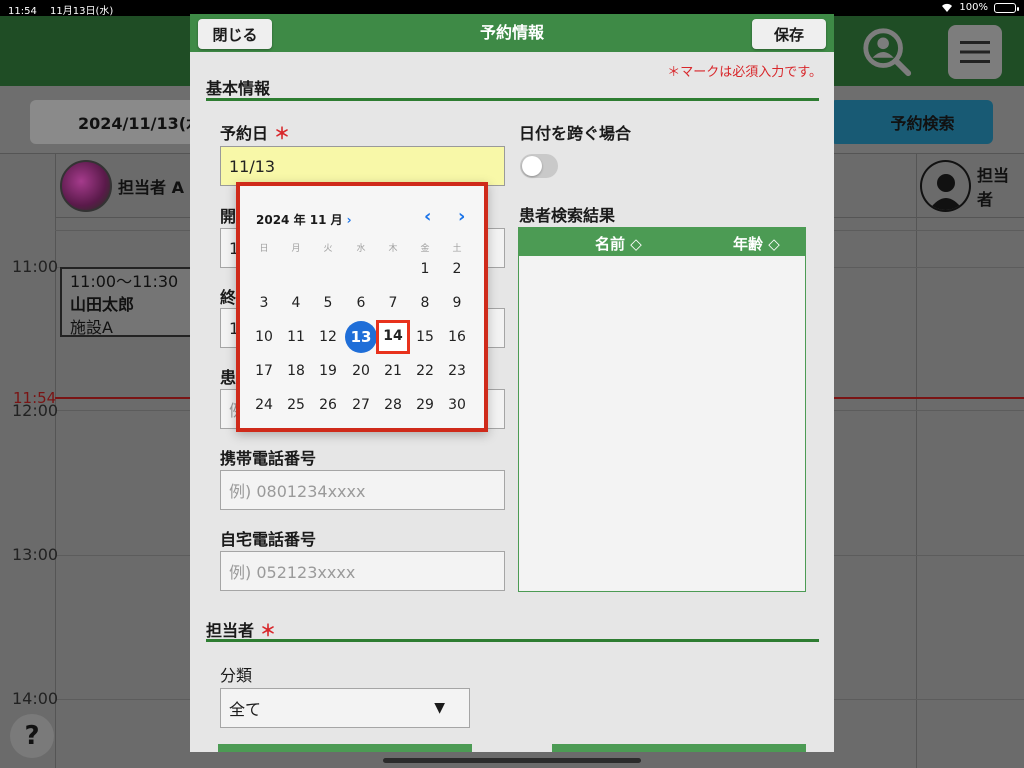 The image size is (1024, 768). I want to click on user-search-icon, so click(887, 52).